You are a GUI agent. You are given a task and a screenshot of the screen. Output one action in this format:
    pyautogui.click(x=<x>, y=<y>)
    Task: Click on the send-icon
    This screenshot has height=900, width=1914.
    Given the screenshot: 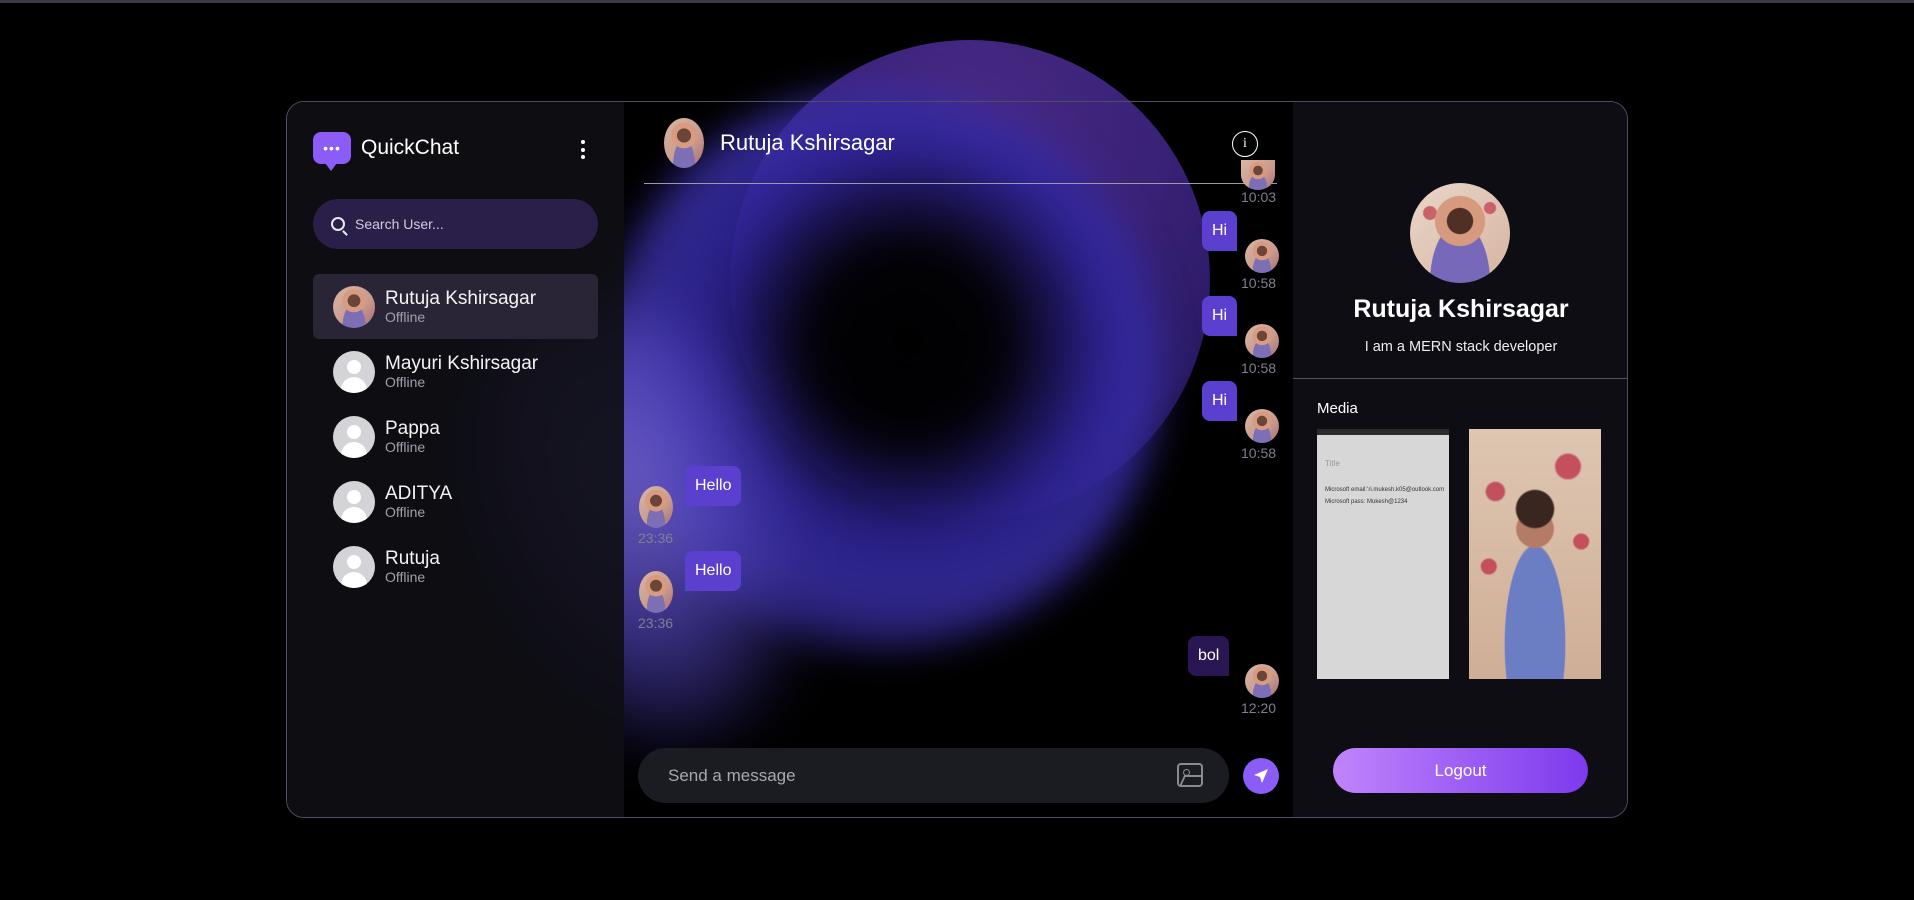 What is the action you would take?
    pyautogui.click(x=1261, y=776)
    